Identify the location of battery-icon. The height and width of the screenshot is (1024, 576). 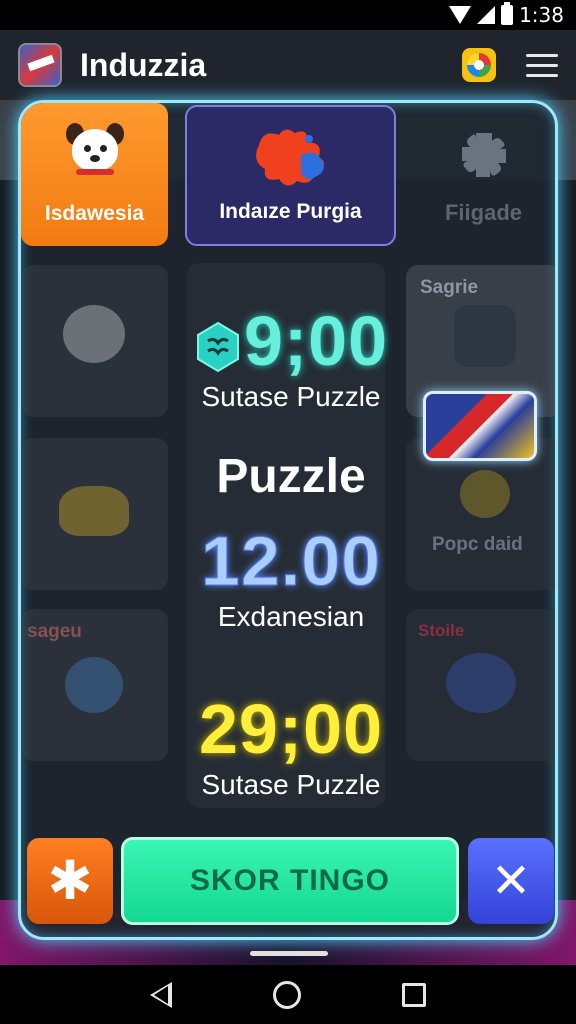
(507, 13).